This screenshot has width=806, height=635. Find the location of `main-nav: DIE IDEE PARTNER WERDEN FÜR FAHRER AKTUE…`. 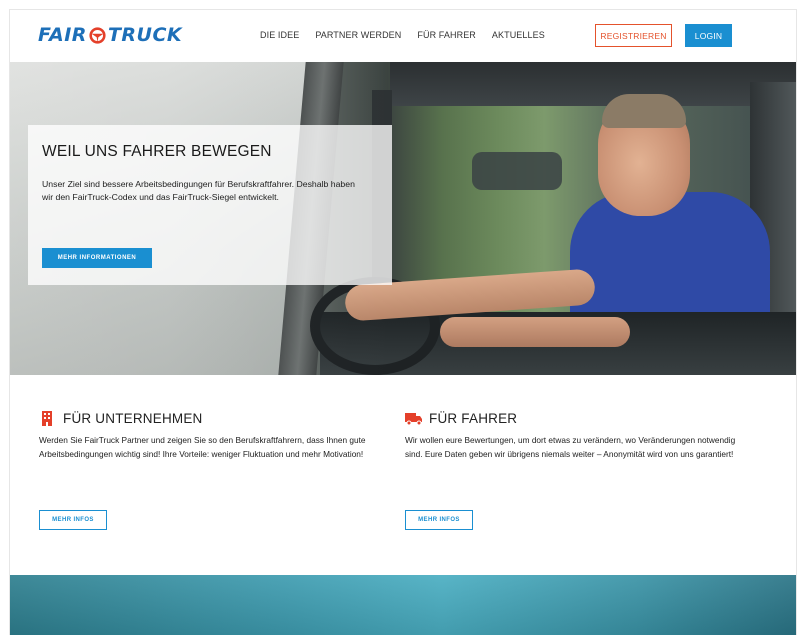

main-nav: DIE IDEE PARTNER WERDEN FÜR FAHRER AKTUE… is located at coordinates (402, 35).